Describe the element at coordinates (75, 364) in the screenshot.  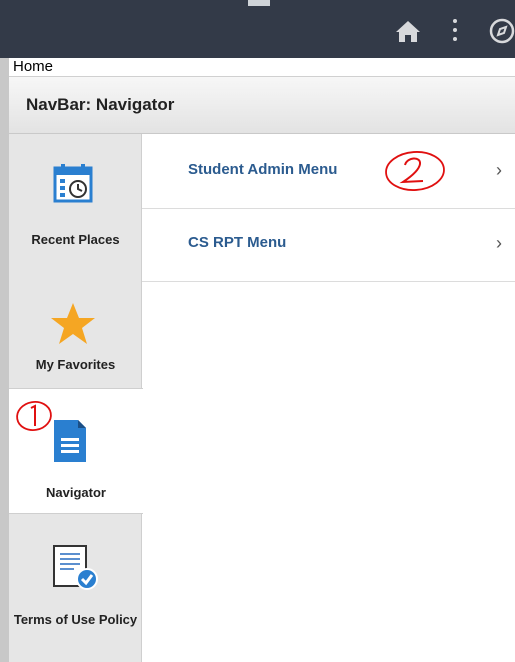
I see `sidebar-item-label: My Favorites` at that location.